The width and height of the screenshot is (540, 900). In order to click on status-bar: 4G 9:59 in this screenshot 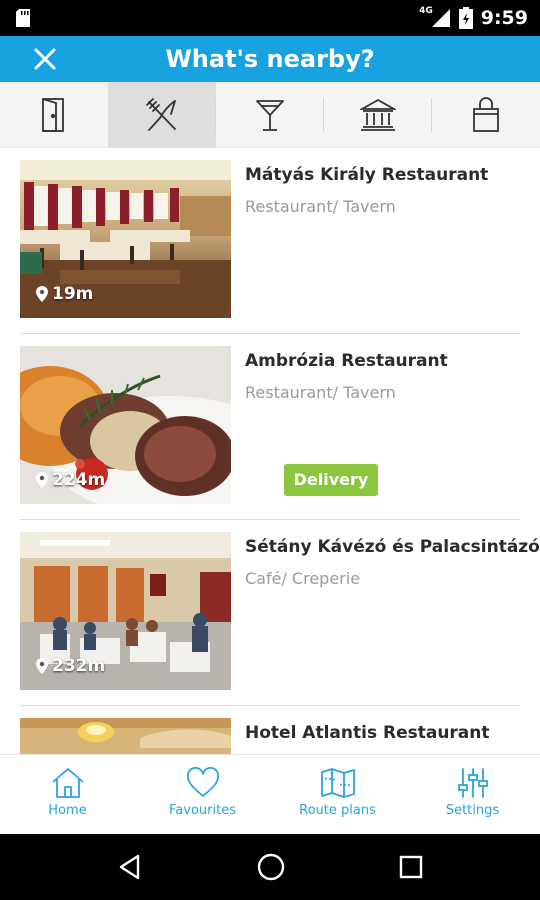, I will do `click(270, 18)`.